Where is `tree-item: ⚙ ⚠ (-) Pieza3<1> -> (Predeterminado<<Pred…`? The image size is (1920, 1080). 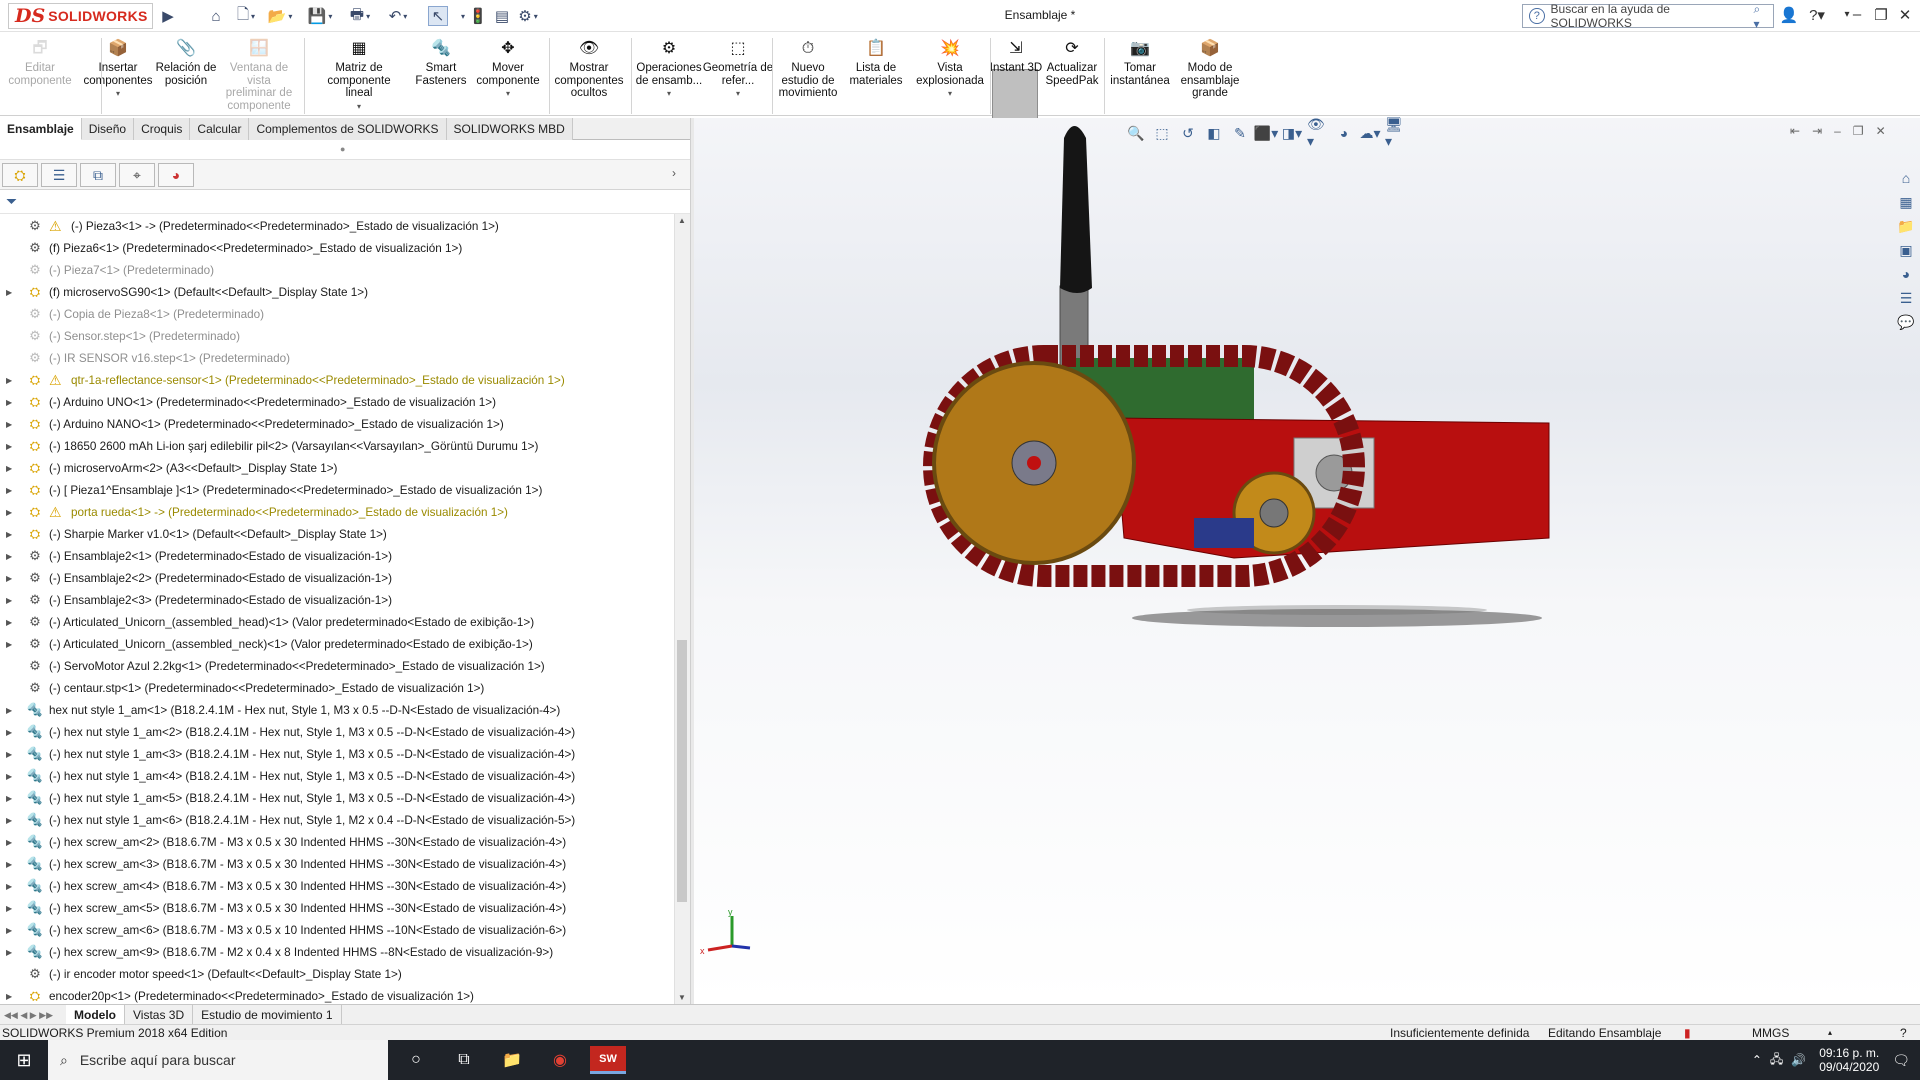 tree-item: ⚙ ⚠ (-) Pieza3<1> -> (Predeterminado<<Pred… is located at coordinates (337, 226).